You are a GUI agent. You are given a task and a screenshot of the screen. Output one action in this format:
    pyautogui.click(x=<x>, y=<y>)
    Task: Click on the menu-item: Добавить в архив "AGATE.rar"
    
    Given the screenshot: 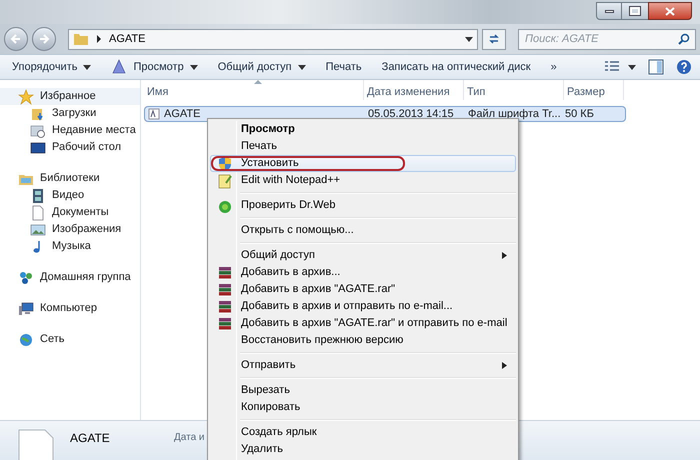 What is the action you would take?
    pyautogui.click(x=363, y=289)
    